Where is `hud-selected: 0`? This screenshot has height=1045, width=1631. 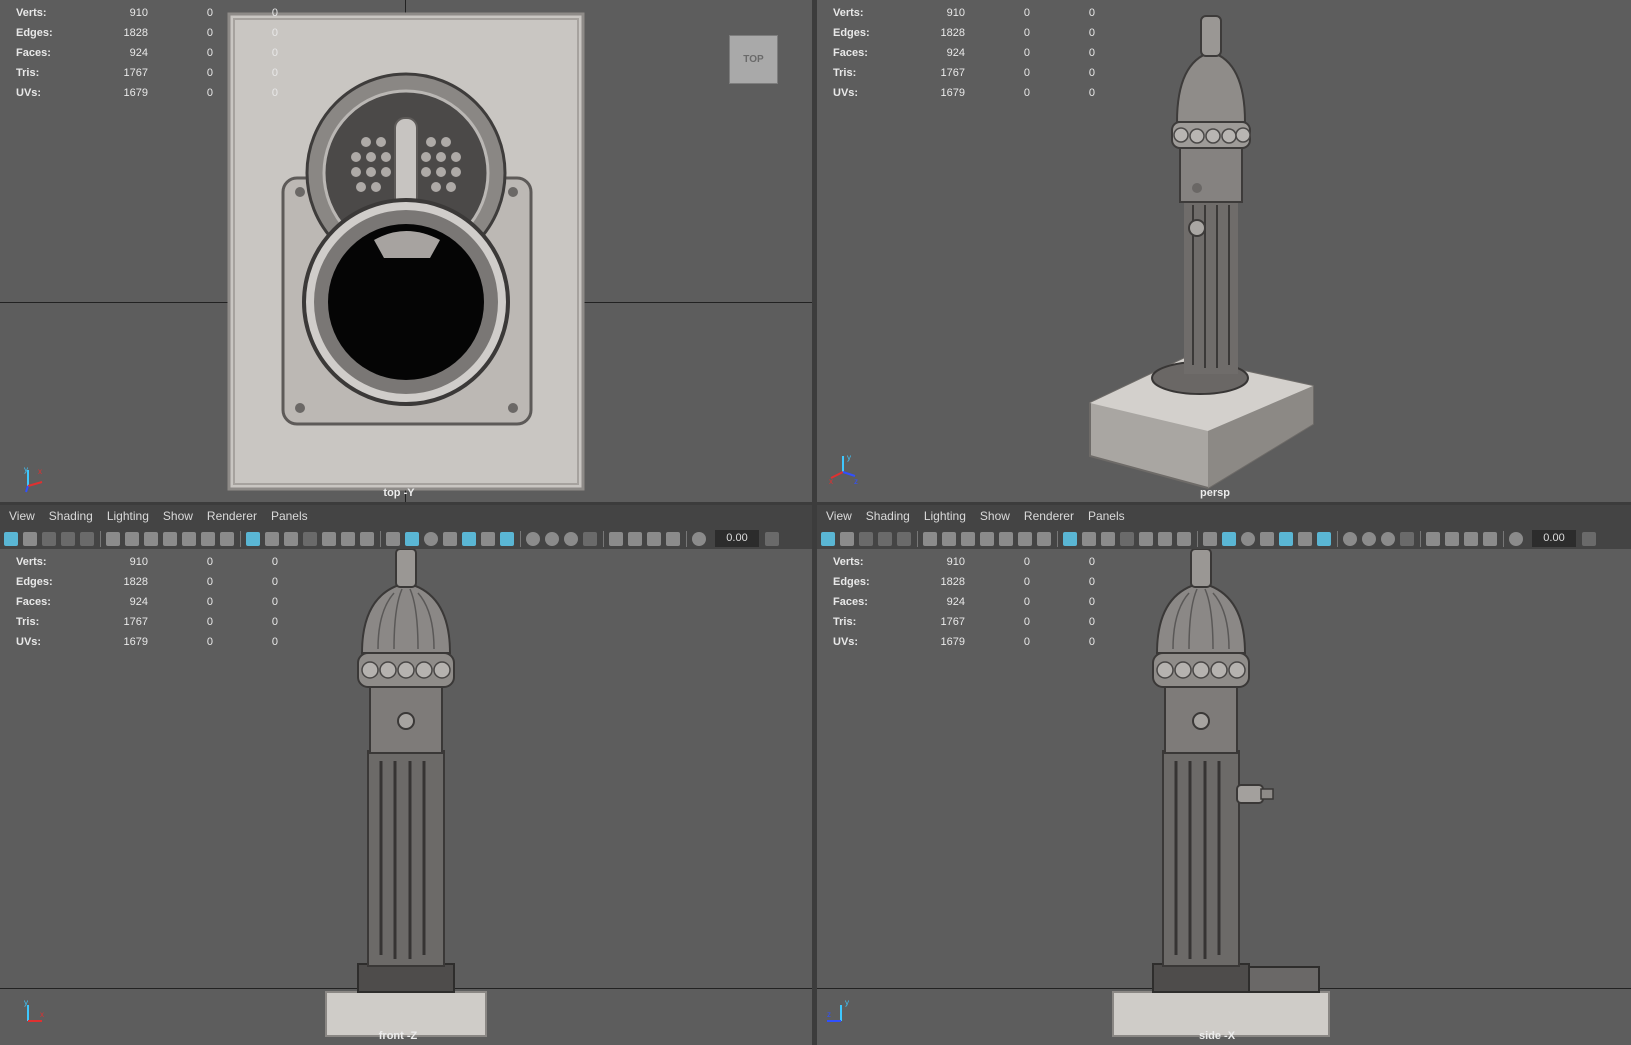
hud-selected: 0 is located at coordinates (1026, 622).